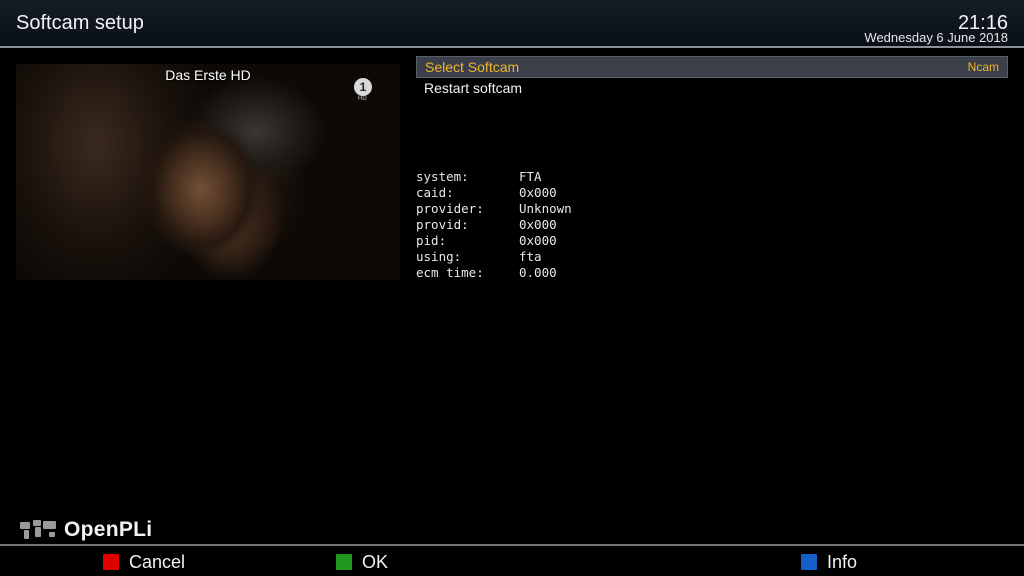 The image size is (1024, 576). I want to click on cancel-button: Cancel, so click(144, 562).